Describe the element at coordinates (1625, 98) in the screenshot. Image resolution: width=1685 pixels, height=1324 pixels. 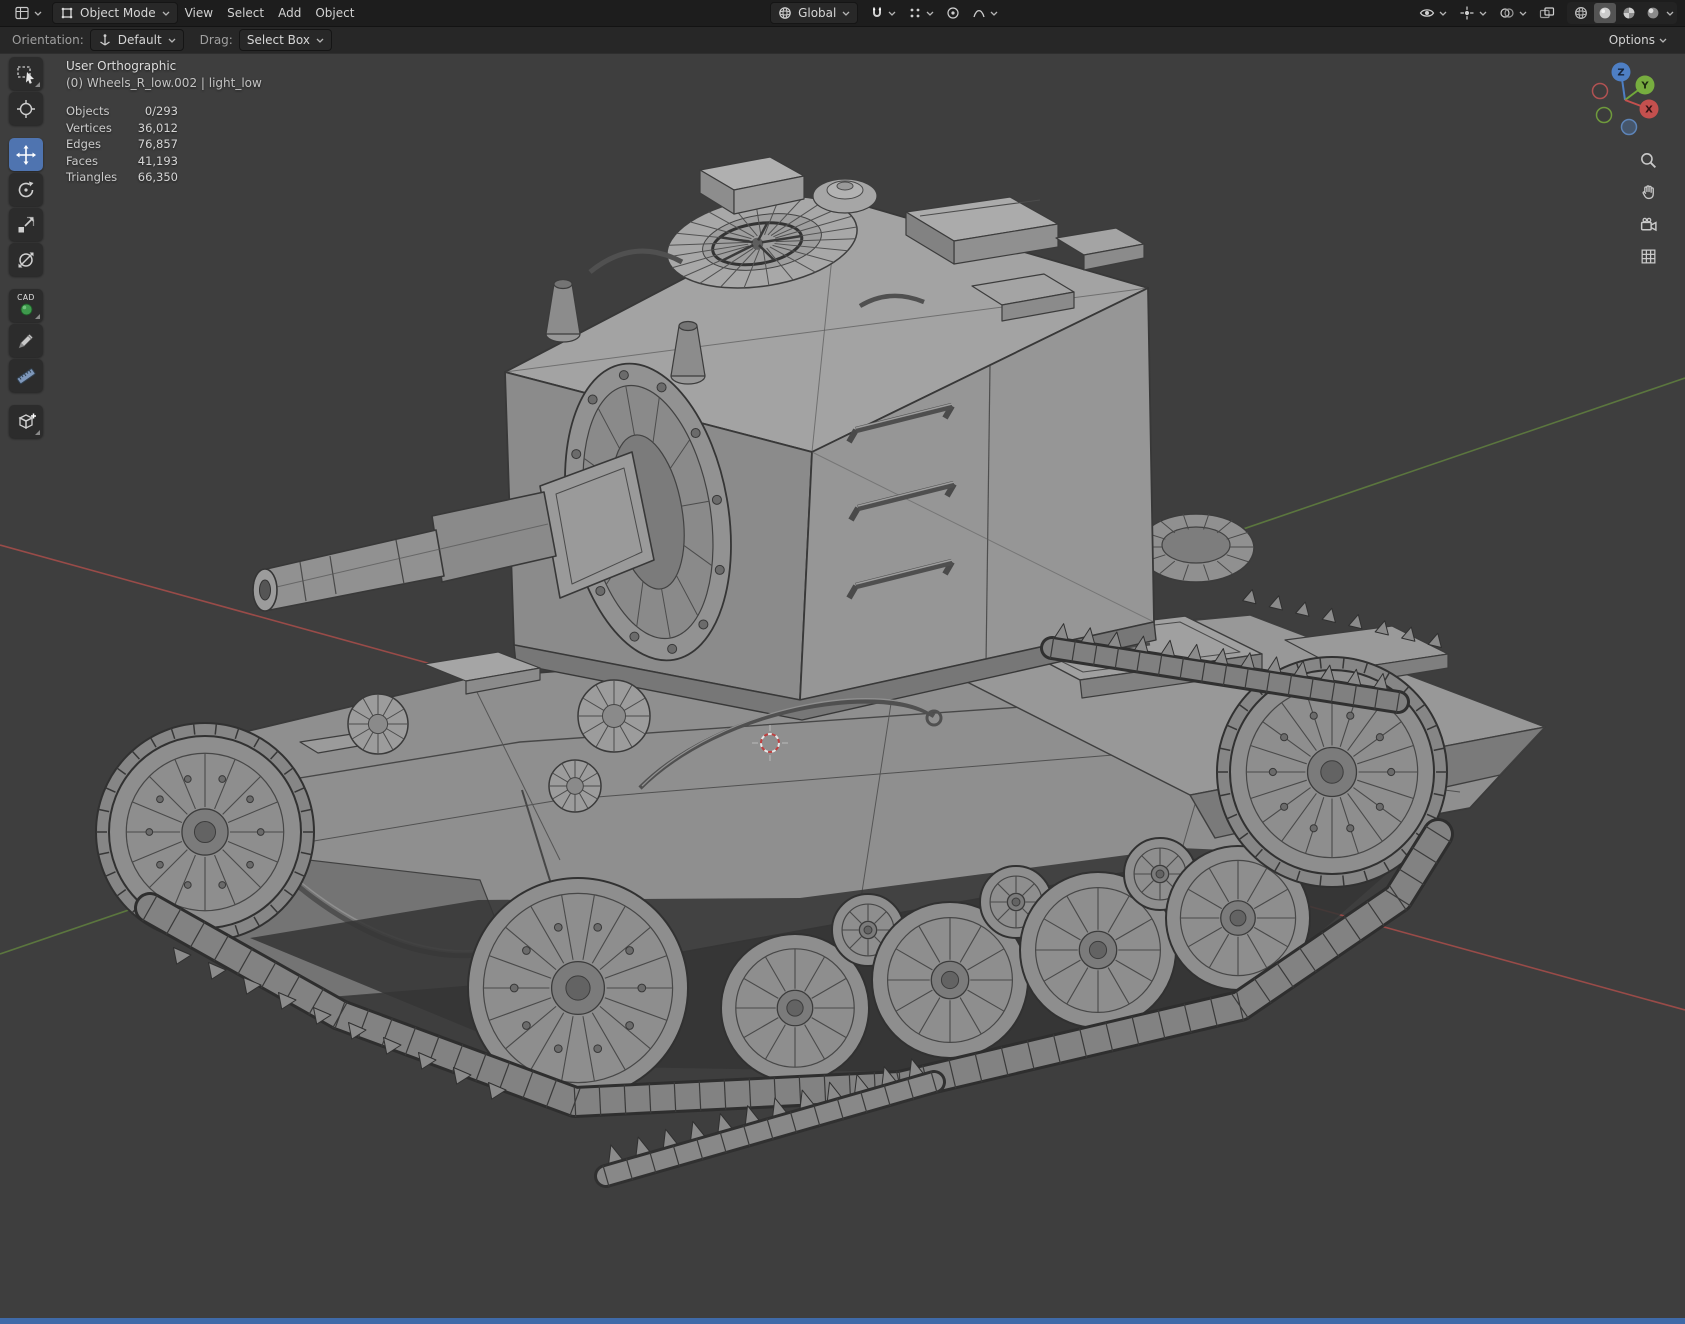
I see `navigation-gizmo: Z Y X` at that location.